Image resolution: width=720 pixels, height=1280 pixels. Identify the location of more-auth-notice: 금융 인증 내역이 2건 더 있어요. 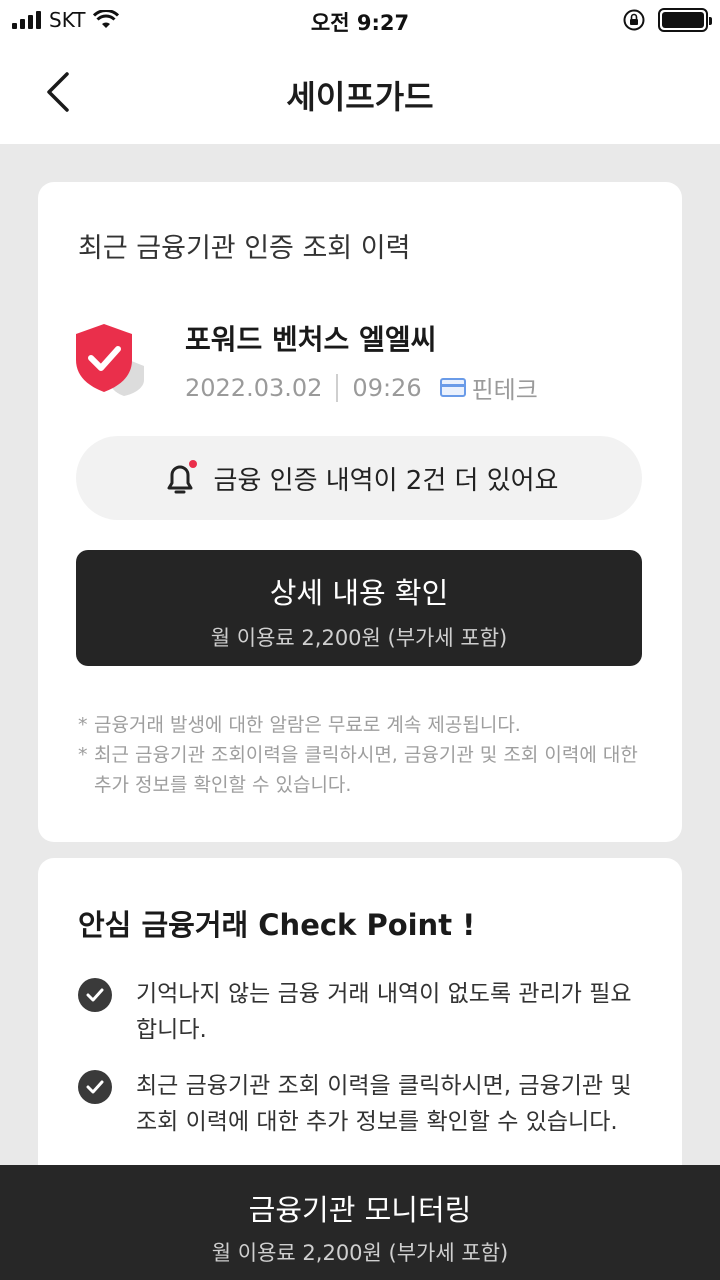
(359, 478).